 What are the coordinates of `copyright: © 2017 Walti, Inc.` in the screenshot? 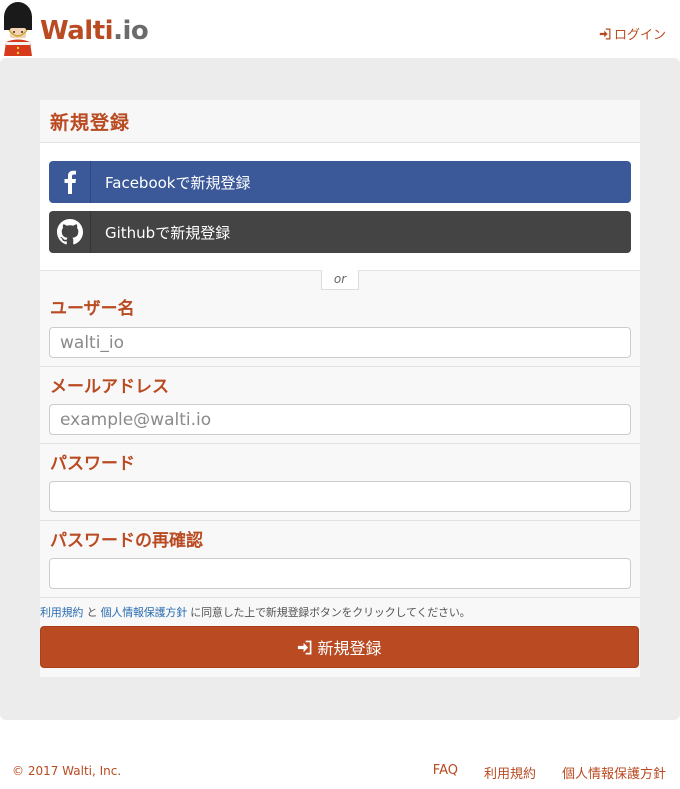 It's located at (67, 771).